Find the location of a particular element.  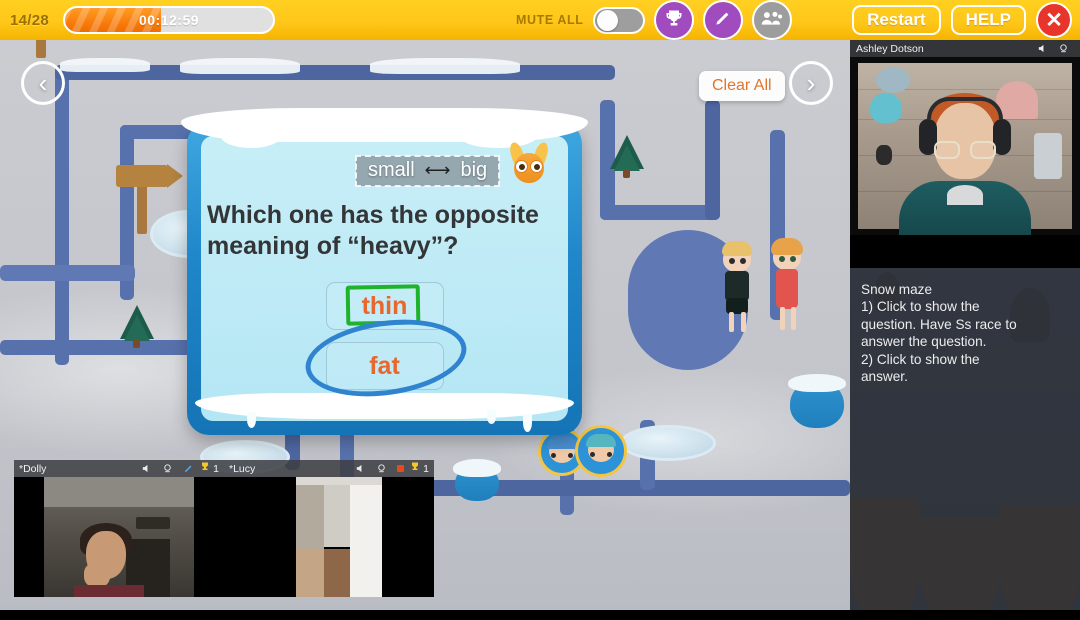

word-pair-tag: small ⟷ big is located at coordinates (427, 171).